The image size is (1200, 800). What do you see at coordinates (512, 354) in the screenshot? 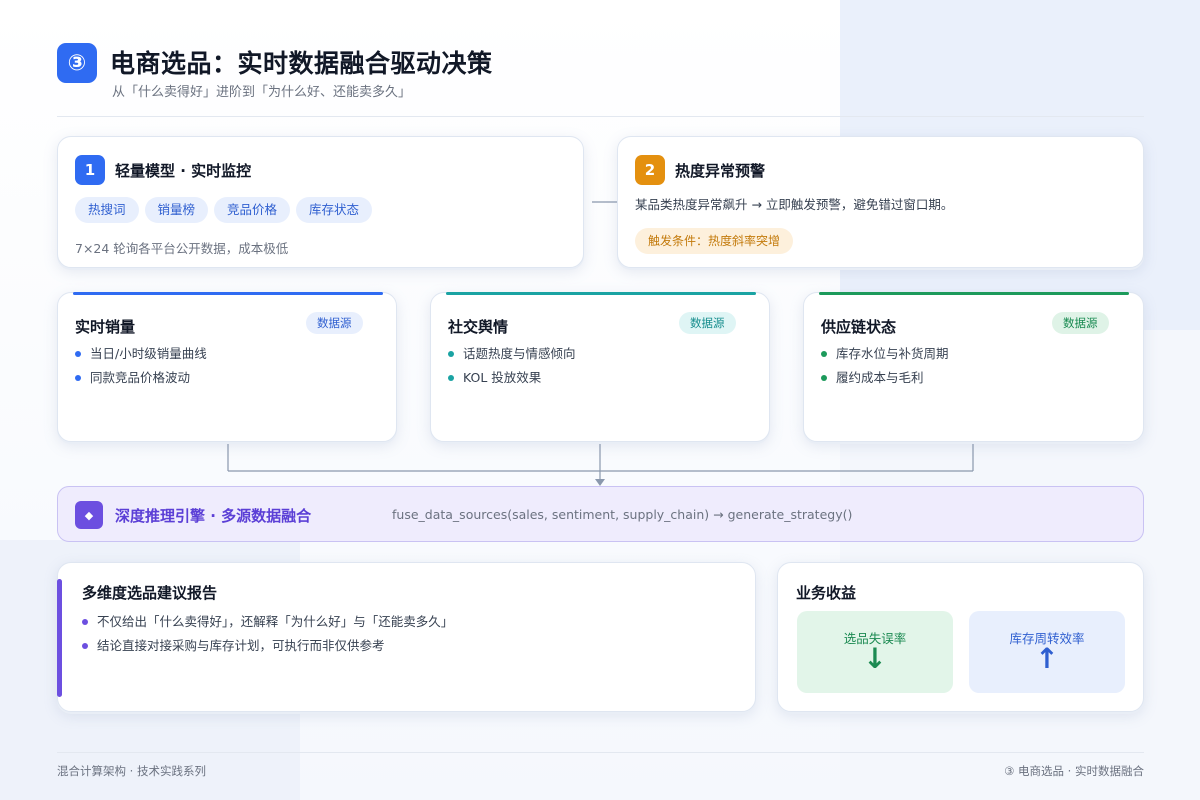
I see `list-item: 话题热度与情感倾向` at bounding box center [512, 354].